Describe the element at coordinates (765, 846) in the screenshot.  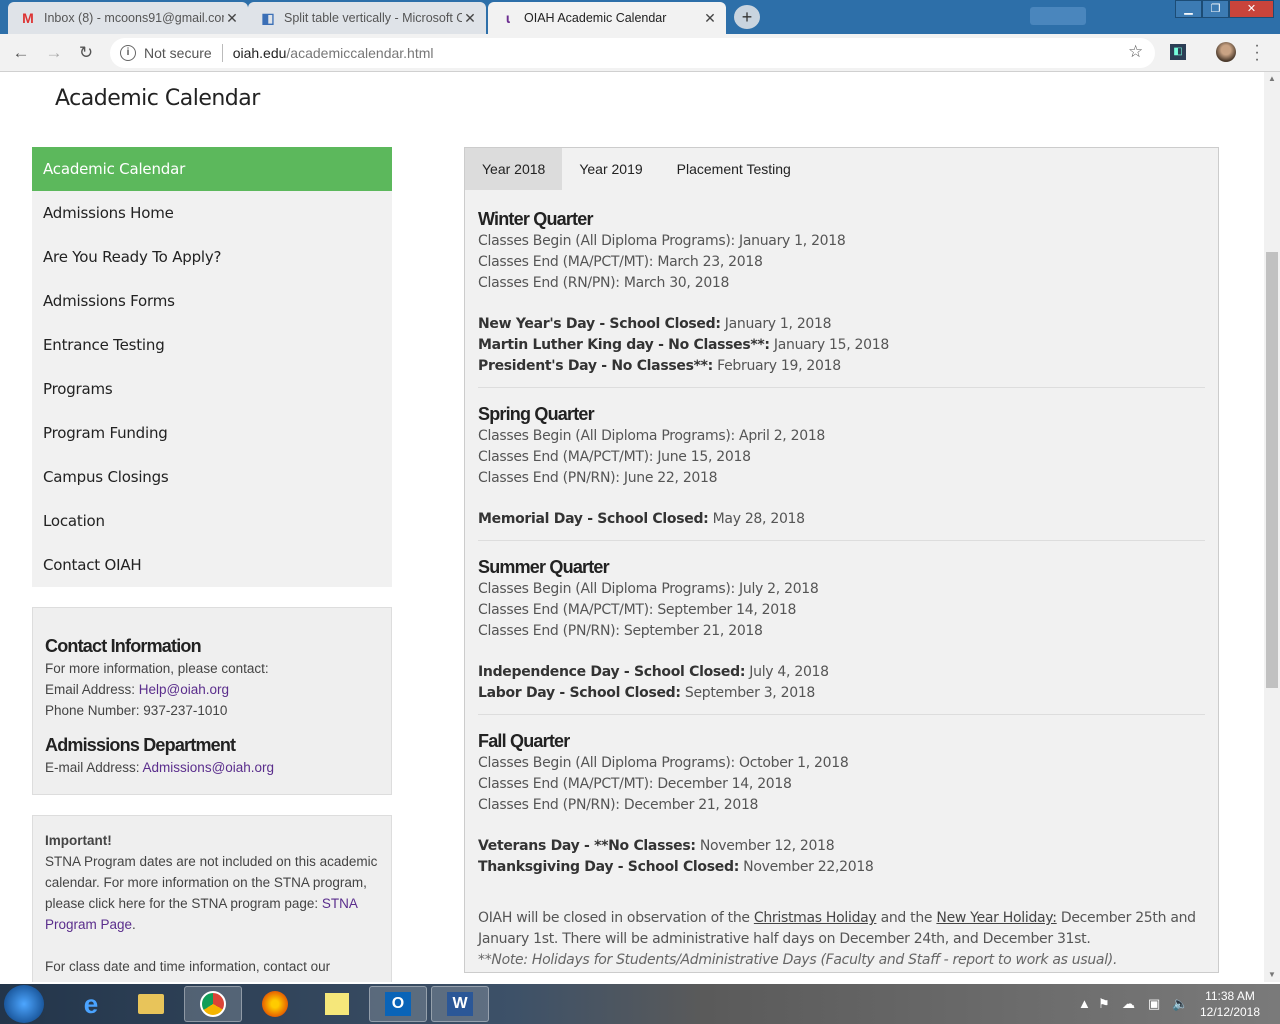
I see `holiday-date: November 12, 2018` at that location.